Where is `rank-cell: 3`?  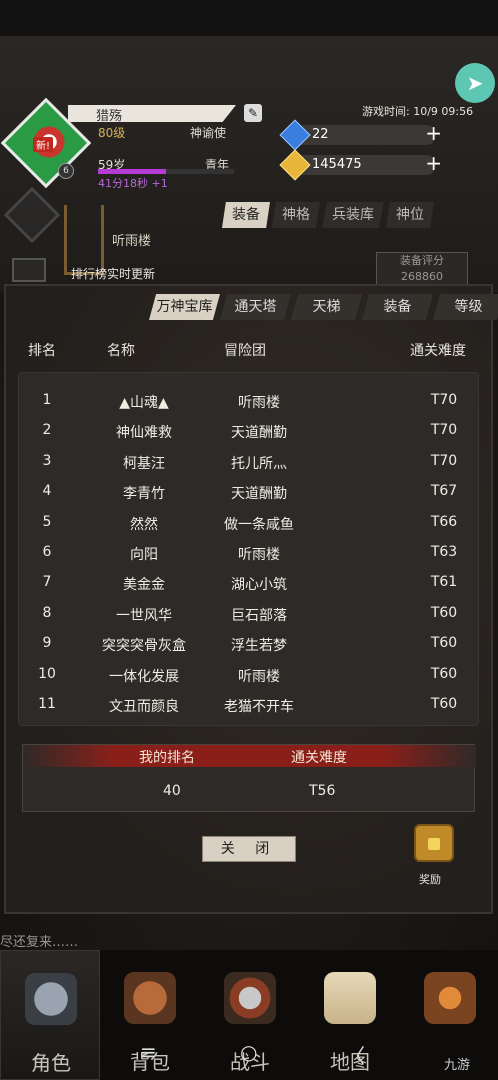 rank-cell: 3 is located at coordinates (47, 460).